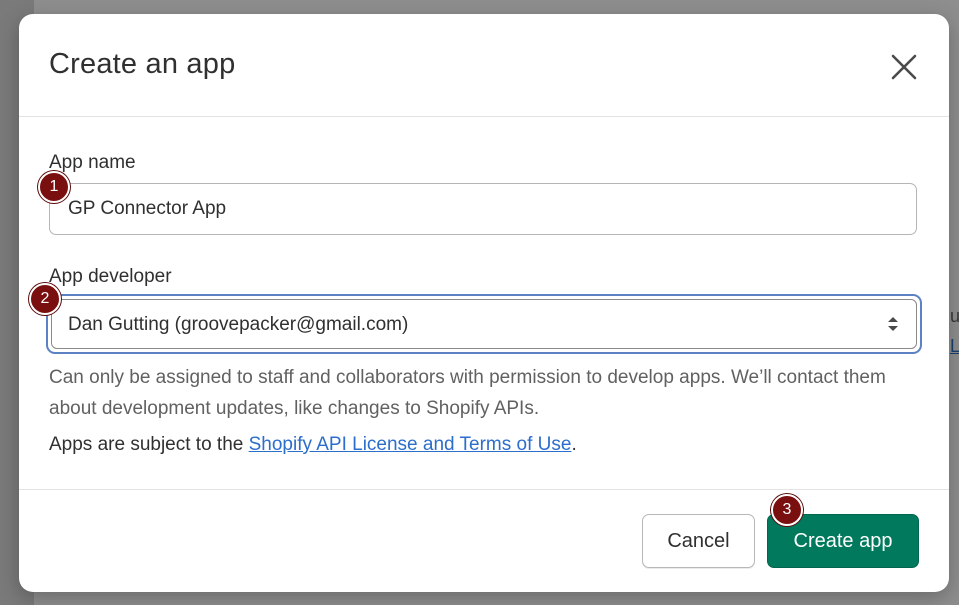 This screenshot has width=959, height=605. Describe the element at coordinates (483, 209) in the screenshot. I see `app-name-input` at that location.